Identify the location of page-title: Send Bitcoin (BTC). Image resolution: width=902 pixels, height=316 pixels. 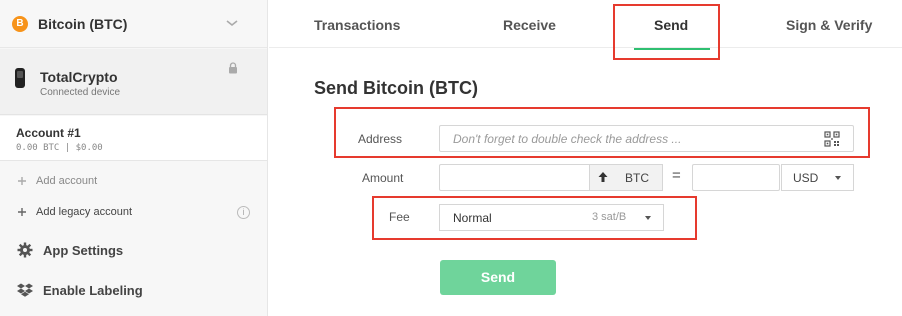
(396, 88).